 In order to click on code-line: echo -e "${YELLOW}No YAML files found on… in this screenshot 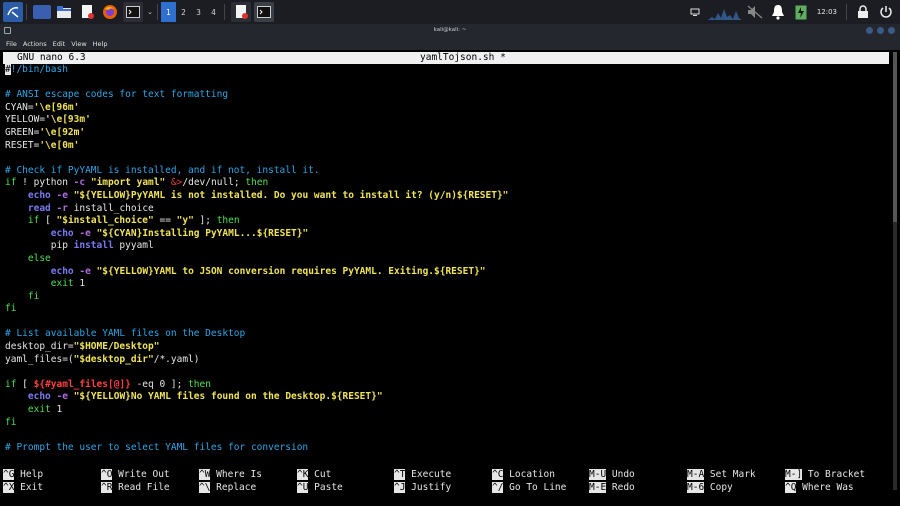, I will do `click(256, 397)`.